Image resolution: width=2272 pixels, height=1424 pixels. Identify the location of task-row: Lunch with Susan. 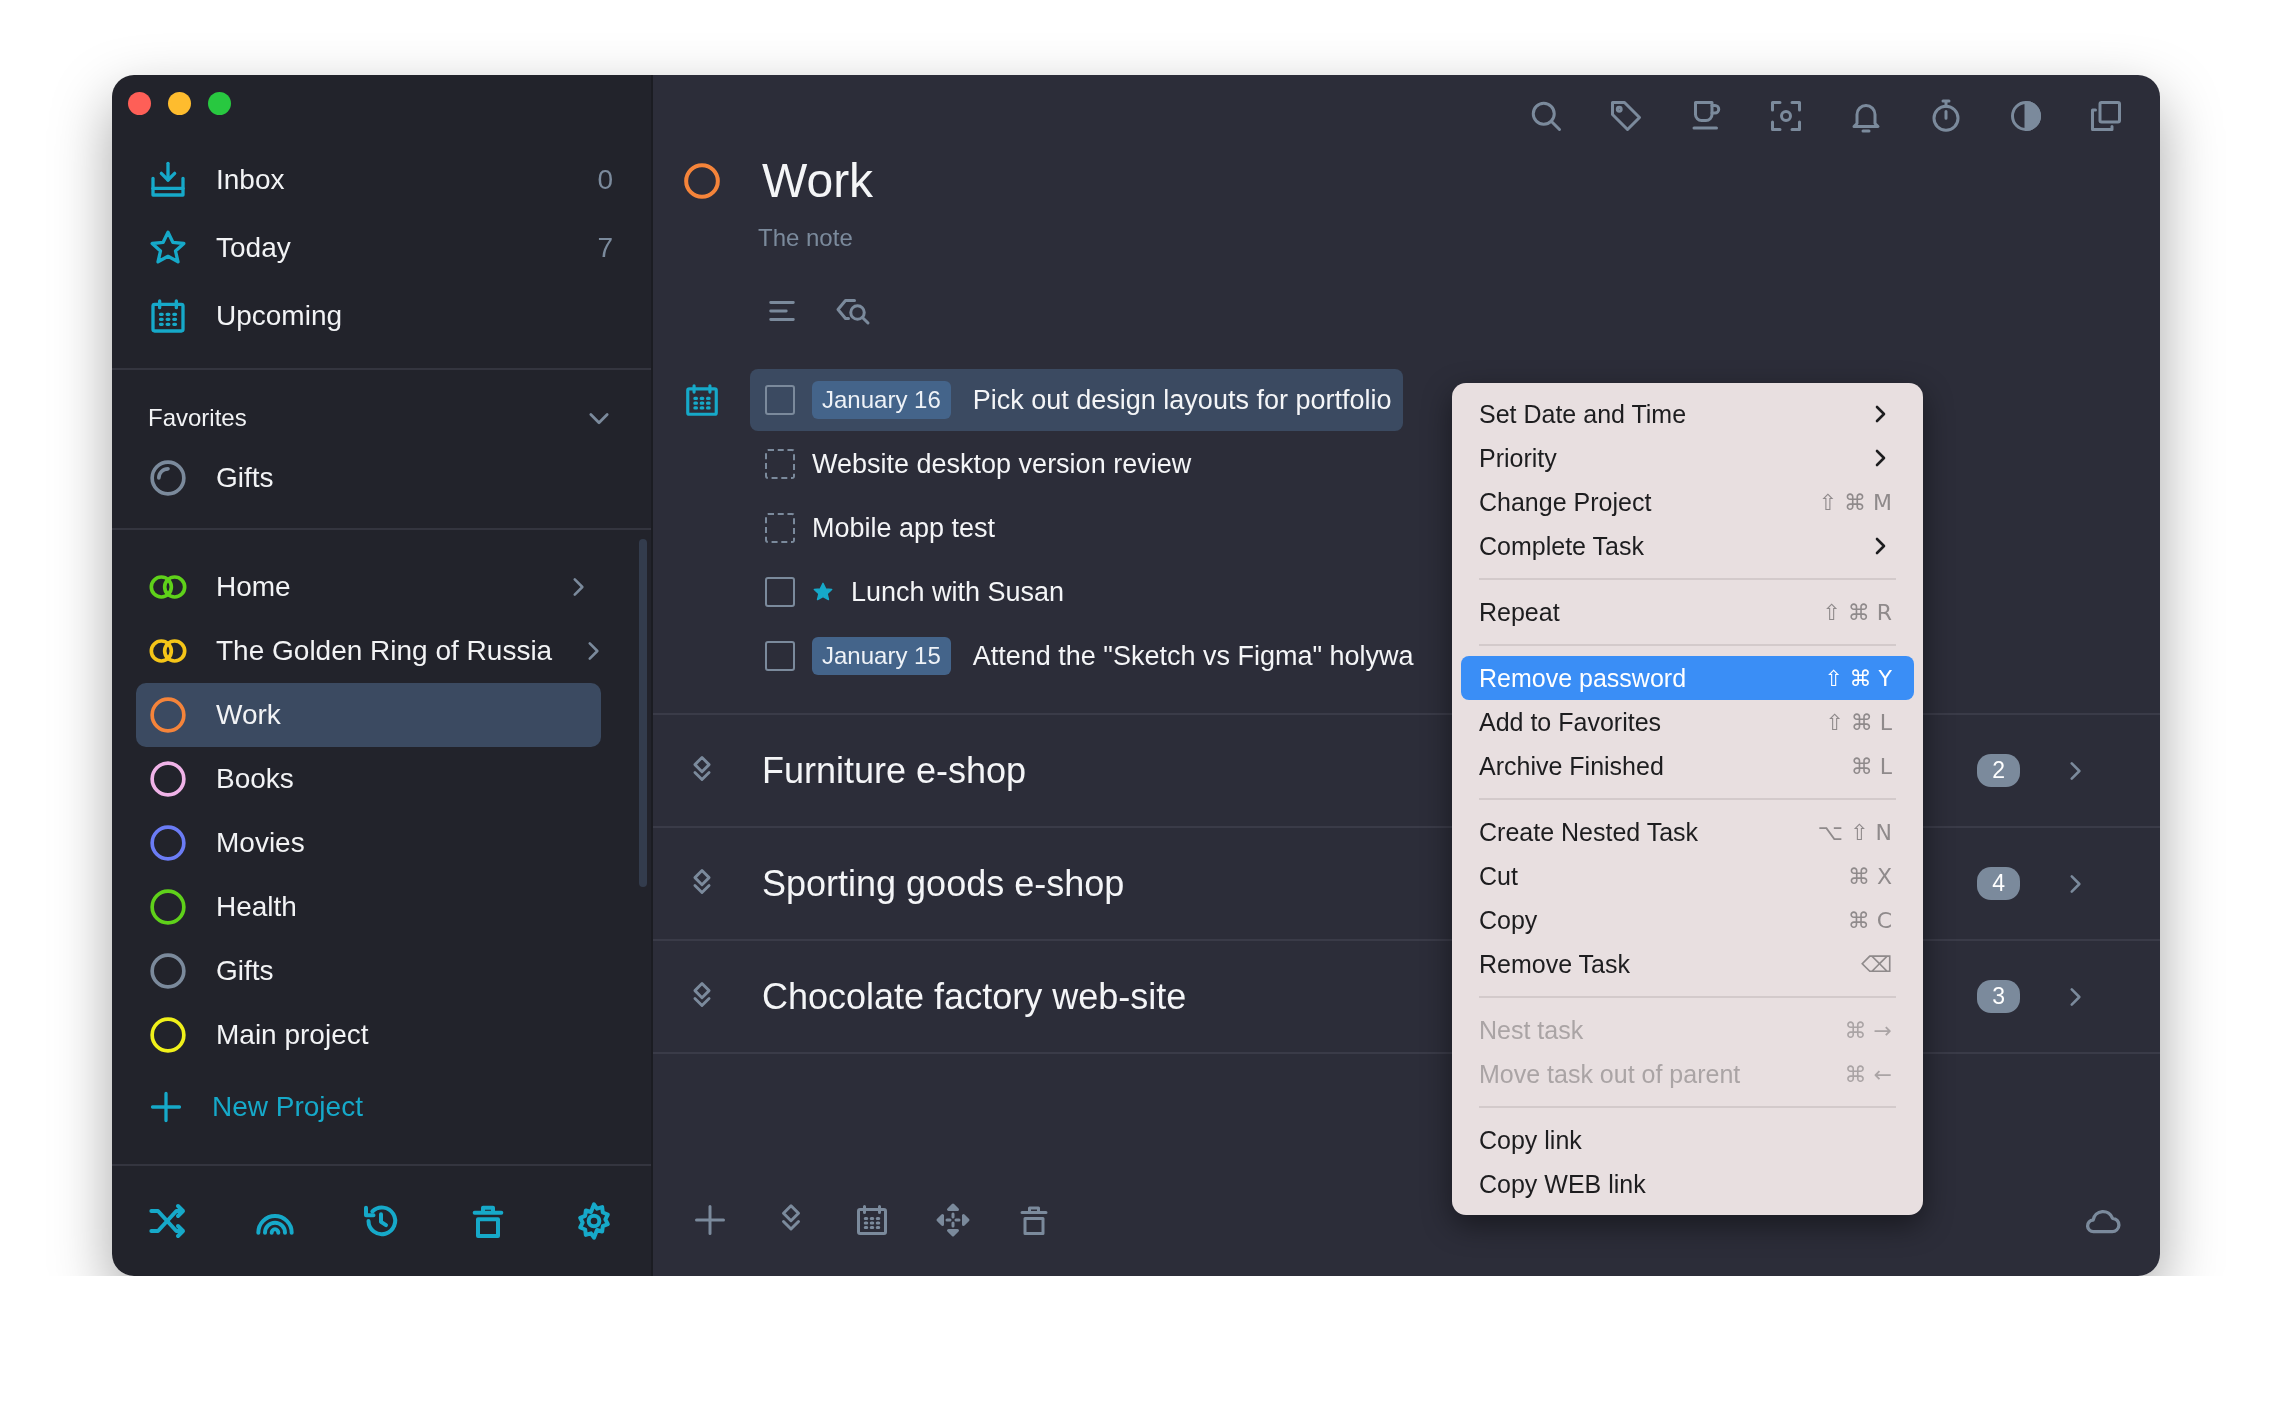
(913, 592).